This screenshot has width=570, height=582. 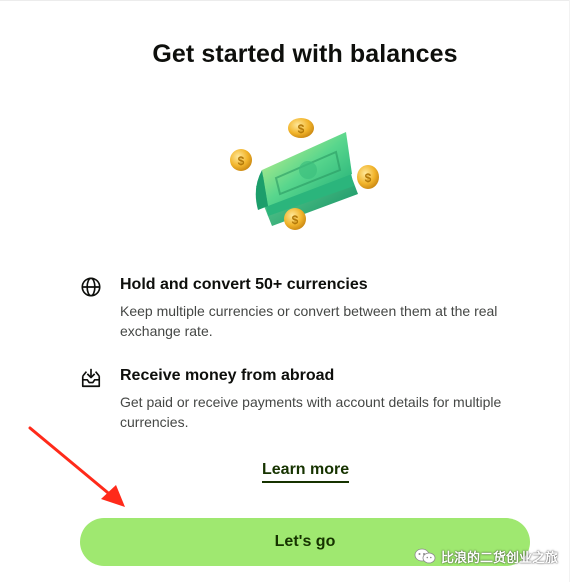 What do you see at coordinates (305, 54) in the screenshot?
I see `page-title: Get started with balances` at bounding box center [305, 54].